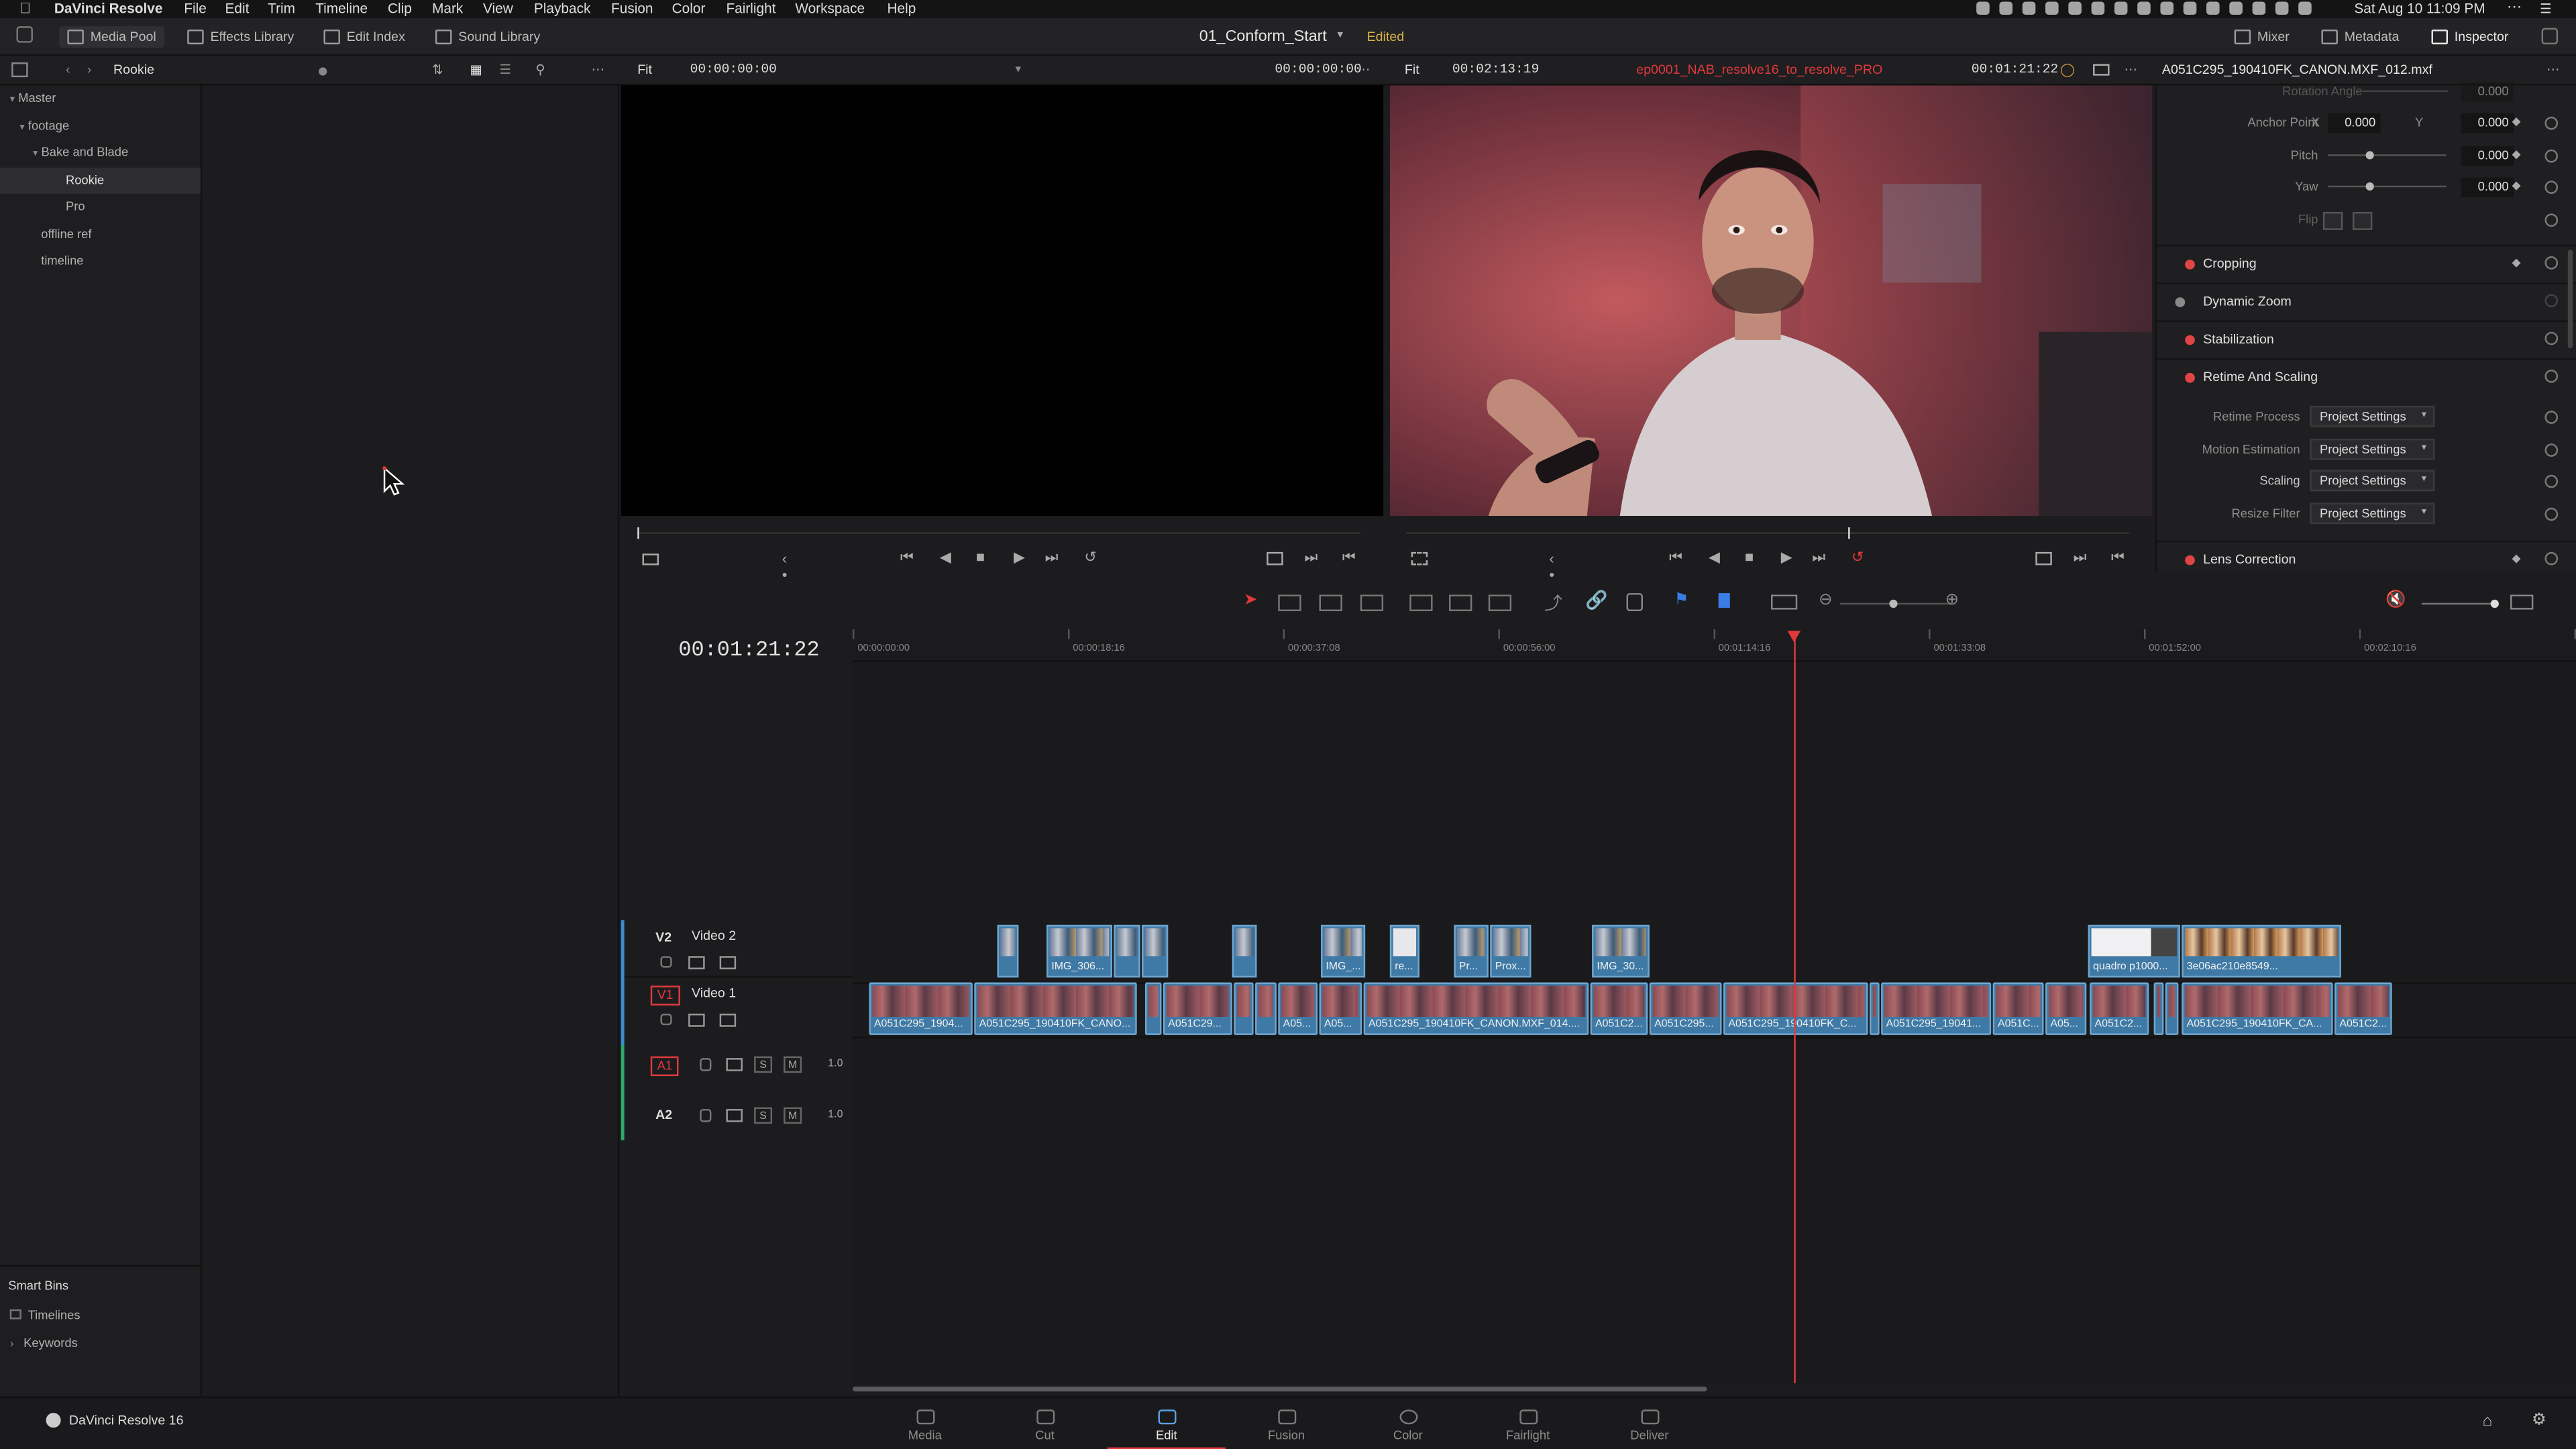  What do you see at coordinates (487, 37) in the screenshot?
I see `sound-library-button: Sound Library` at bounding box center [487, 37].